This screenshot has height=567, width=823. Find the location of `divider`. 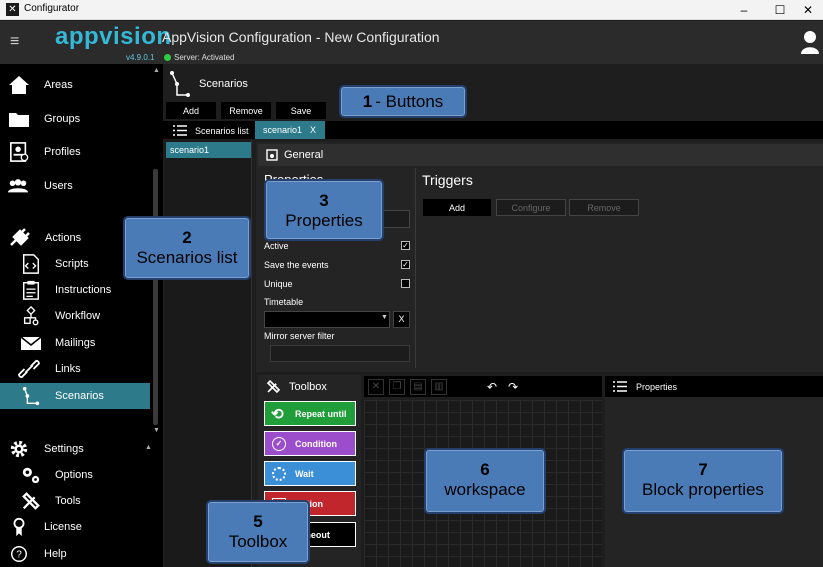

divider is located at coordinates (415, 268).